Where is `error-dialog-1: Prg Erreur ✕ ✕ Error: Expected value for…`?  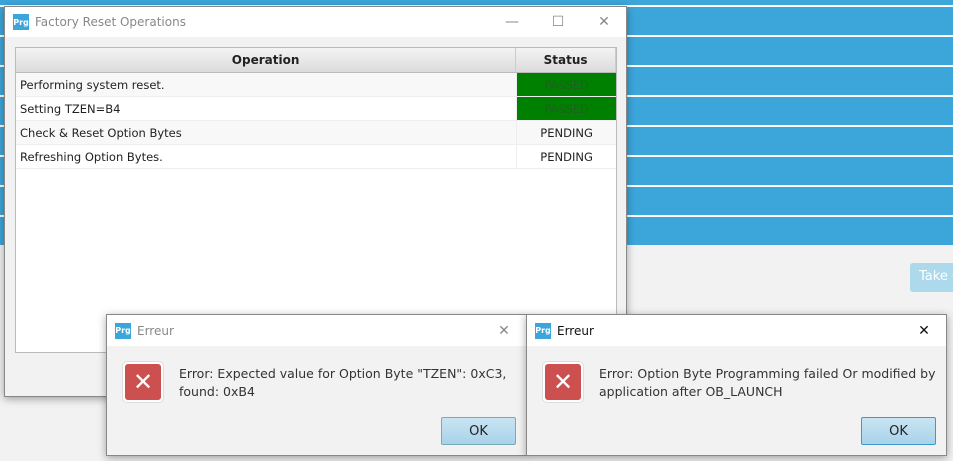
error-dialog-1: Prg Erreur ✕ ✕ Error: Expected value for… is located at coordinates (316, 385).